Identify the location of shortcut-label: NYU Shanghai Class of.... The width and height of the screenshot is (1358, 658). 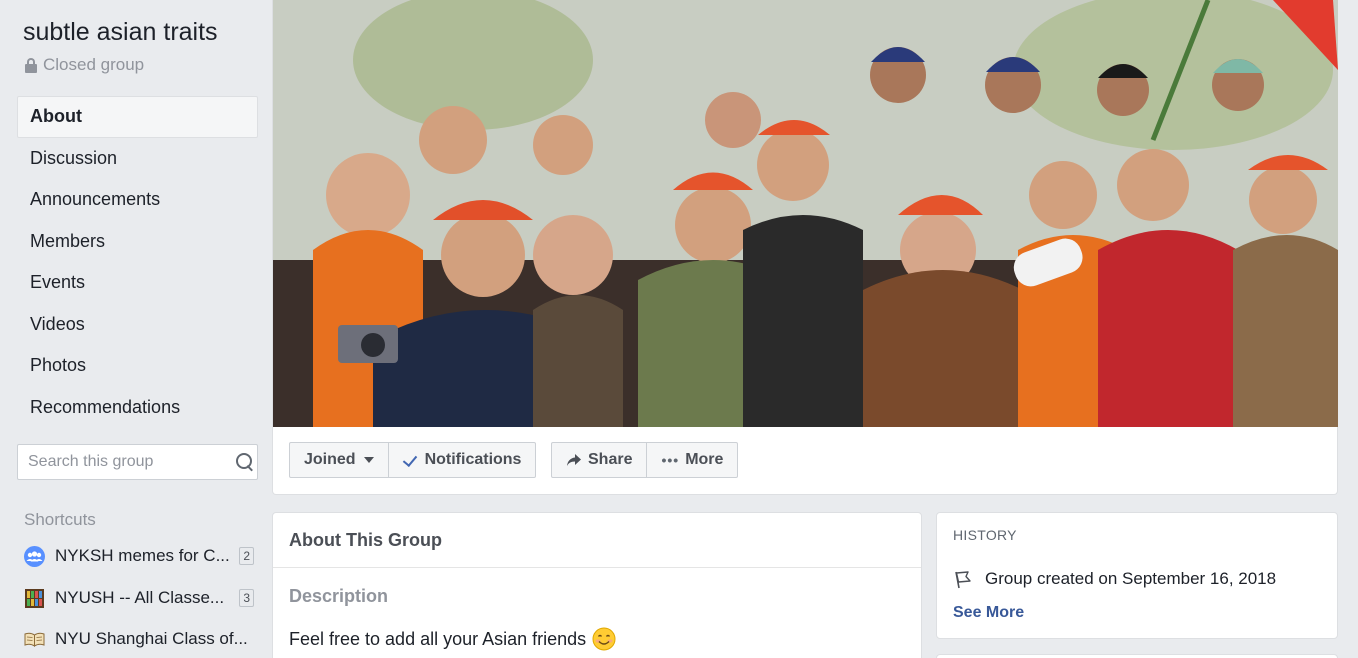
(151, 638).